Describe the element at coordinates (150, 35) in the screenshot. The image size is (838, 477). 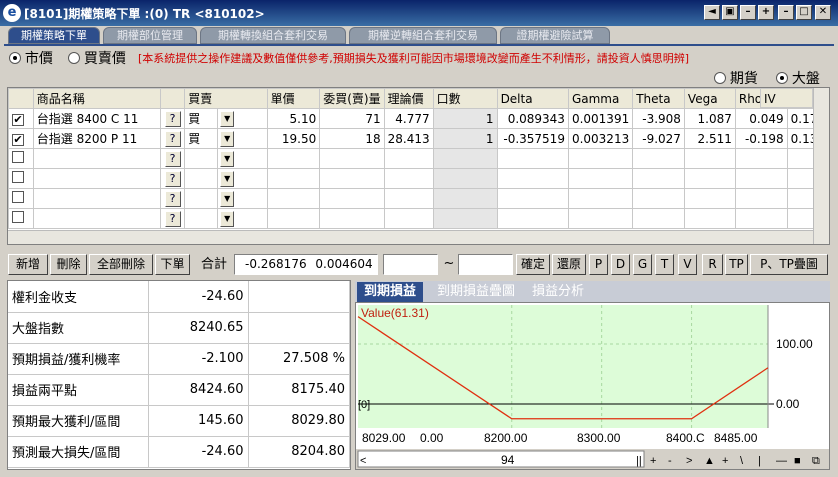
I see `tab-position-management: 期權部位管理` at that location.